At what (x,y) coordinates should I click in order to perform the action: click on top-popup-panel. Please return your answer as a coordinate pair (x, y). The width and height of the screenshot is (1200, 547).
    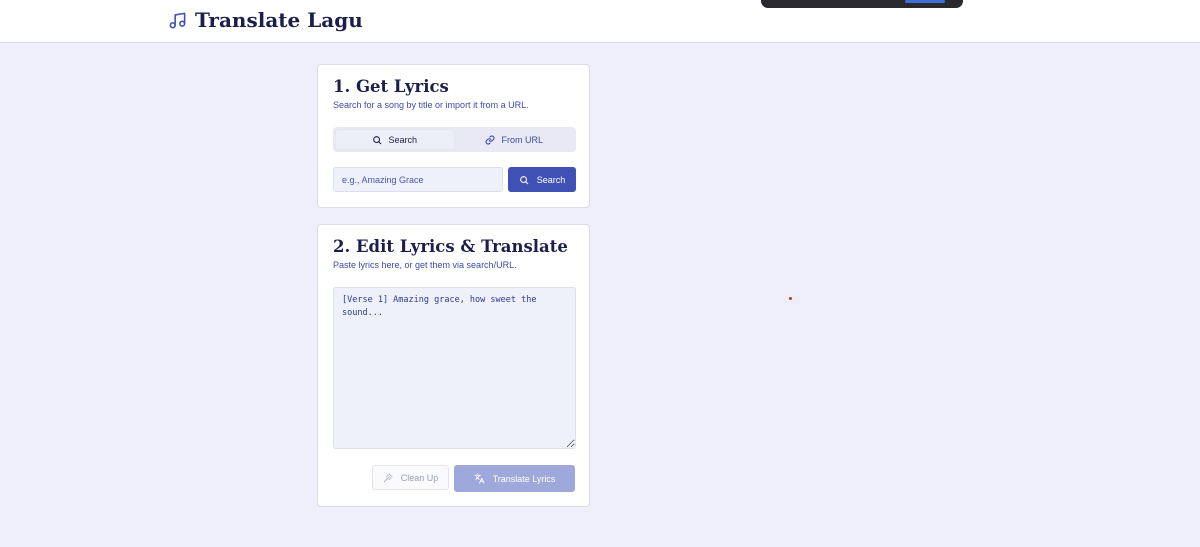
    Looking at the image, I should click on (862, 4).